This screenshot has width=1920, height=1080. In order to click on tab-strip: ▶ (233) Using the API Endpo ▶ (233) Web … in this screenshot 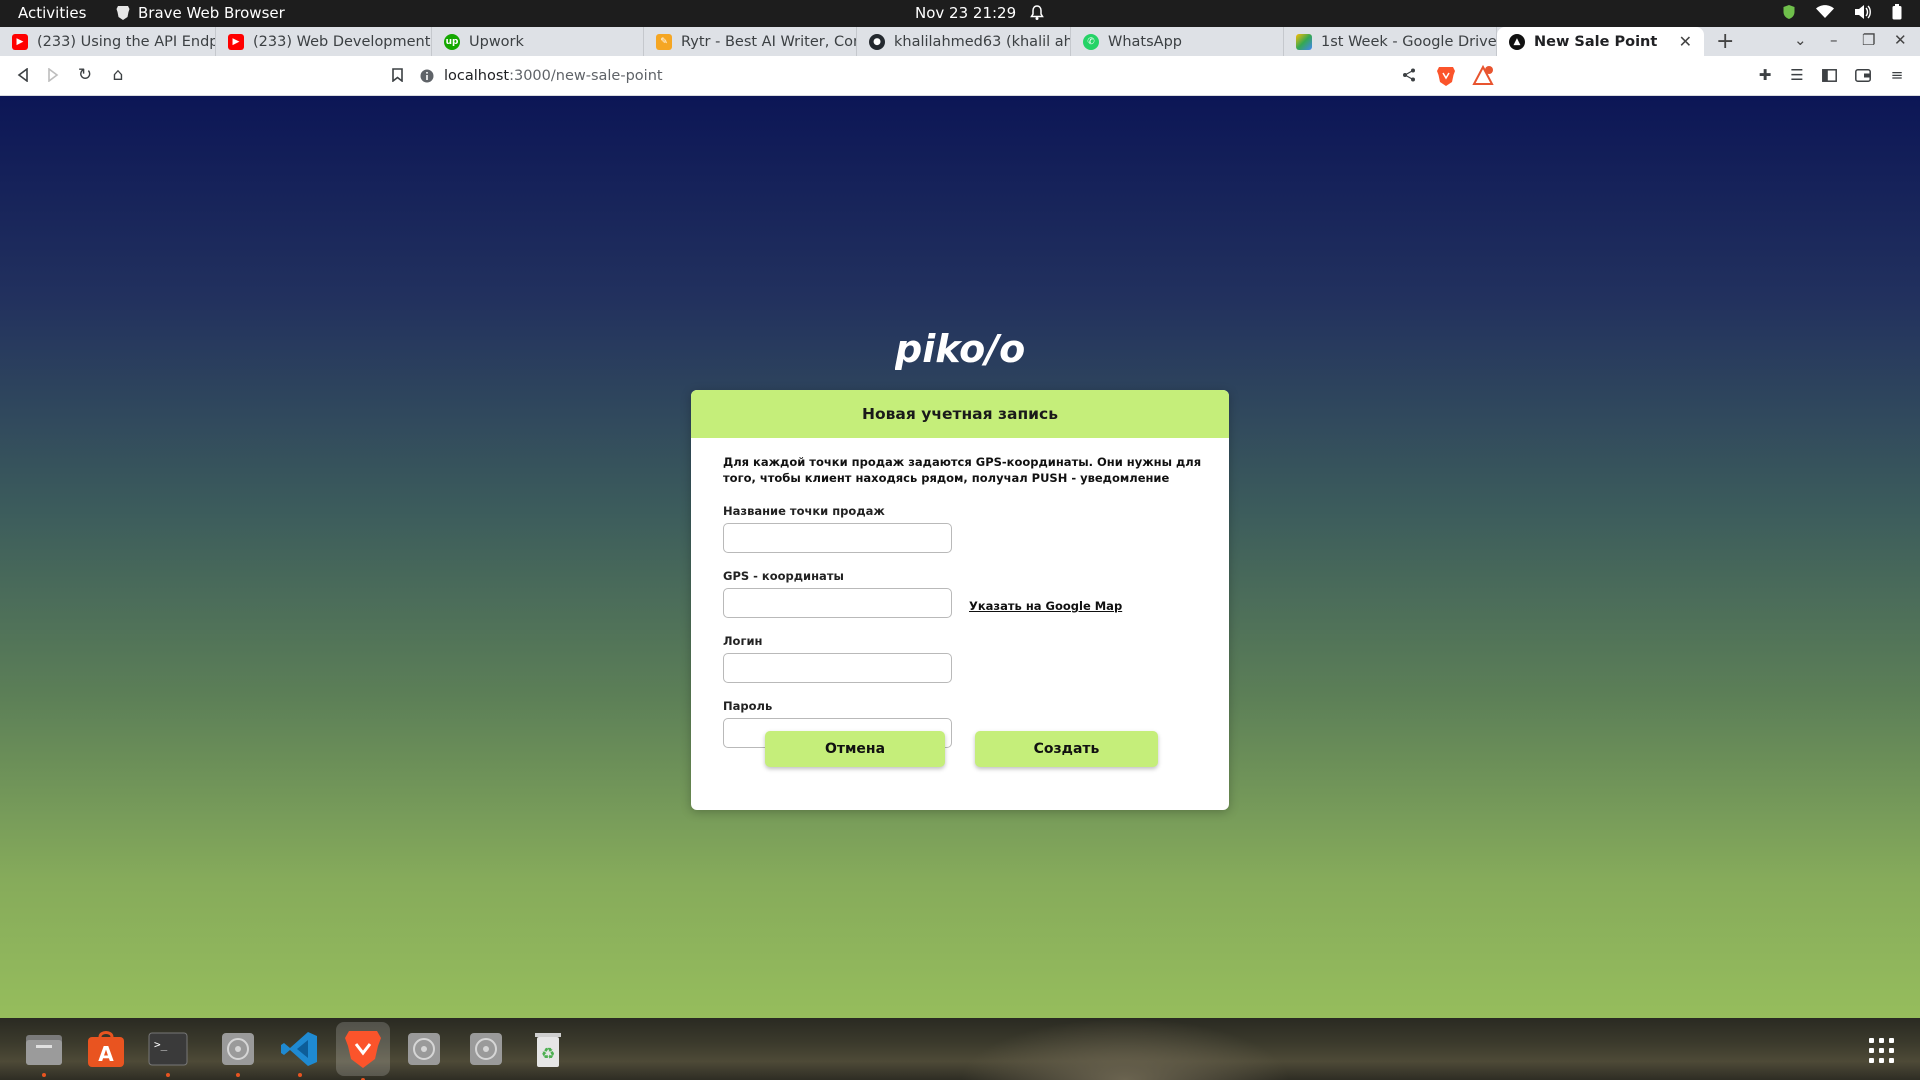, I will do `click(960, 41)`.